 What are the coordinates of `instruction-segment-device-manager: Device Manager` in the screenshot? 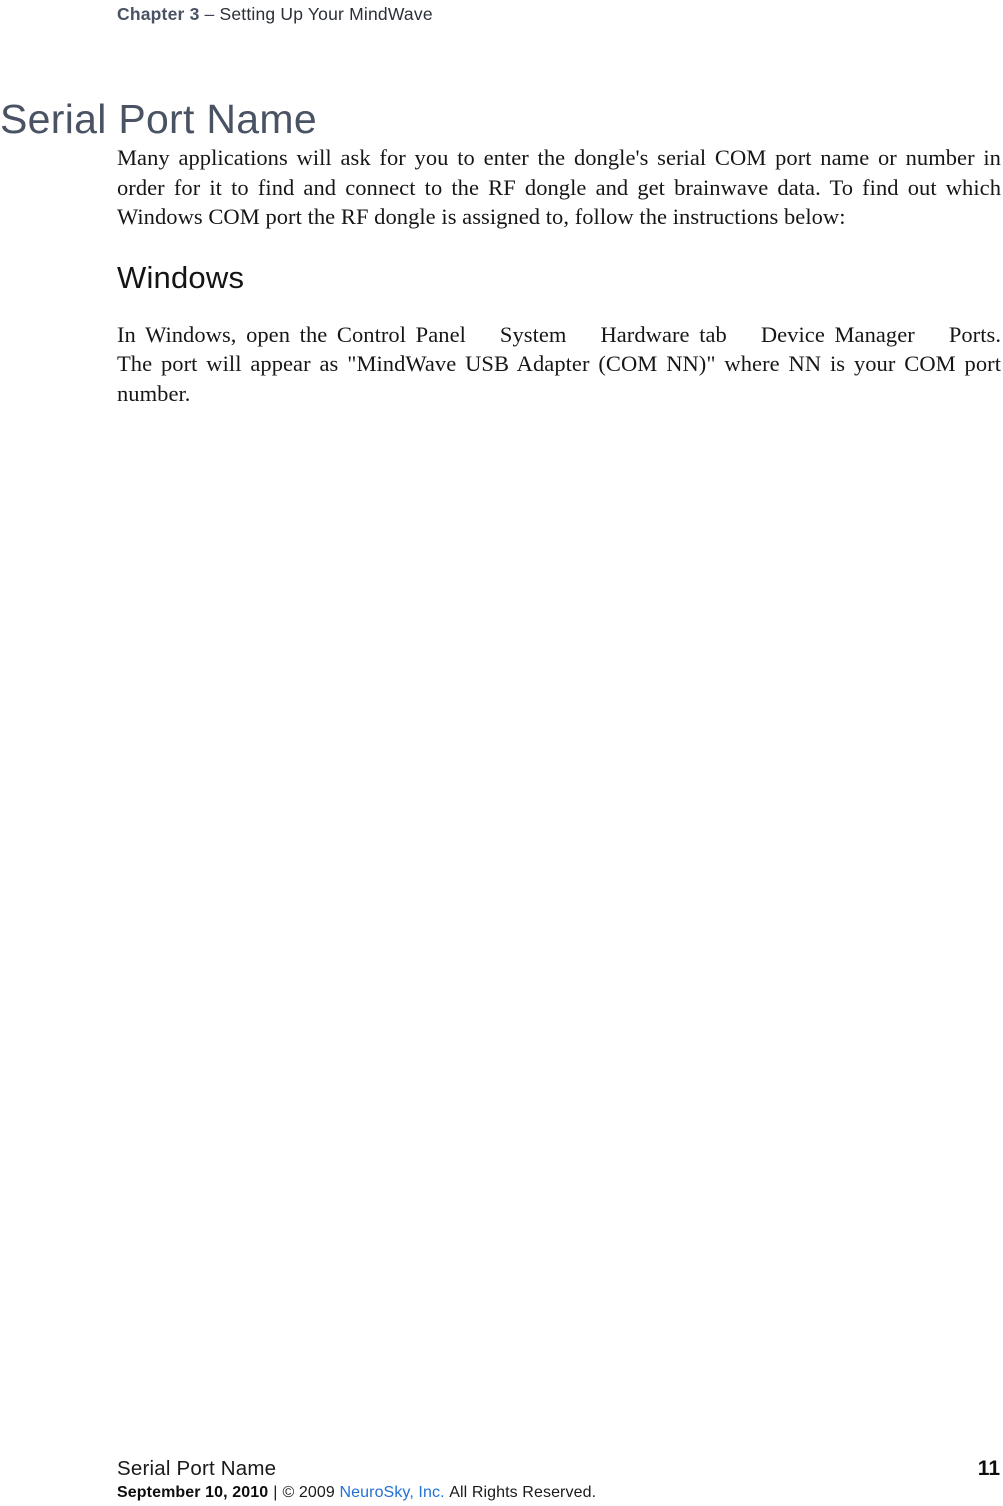 It's located at (837, 334).